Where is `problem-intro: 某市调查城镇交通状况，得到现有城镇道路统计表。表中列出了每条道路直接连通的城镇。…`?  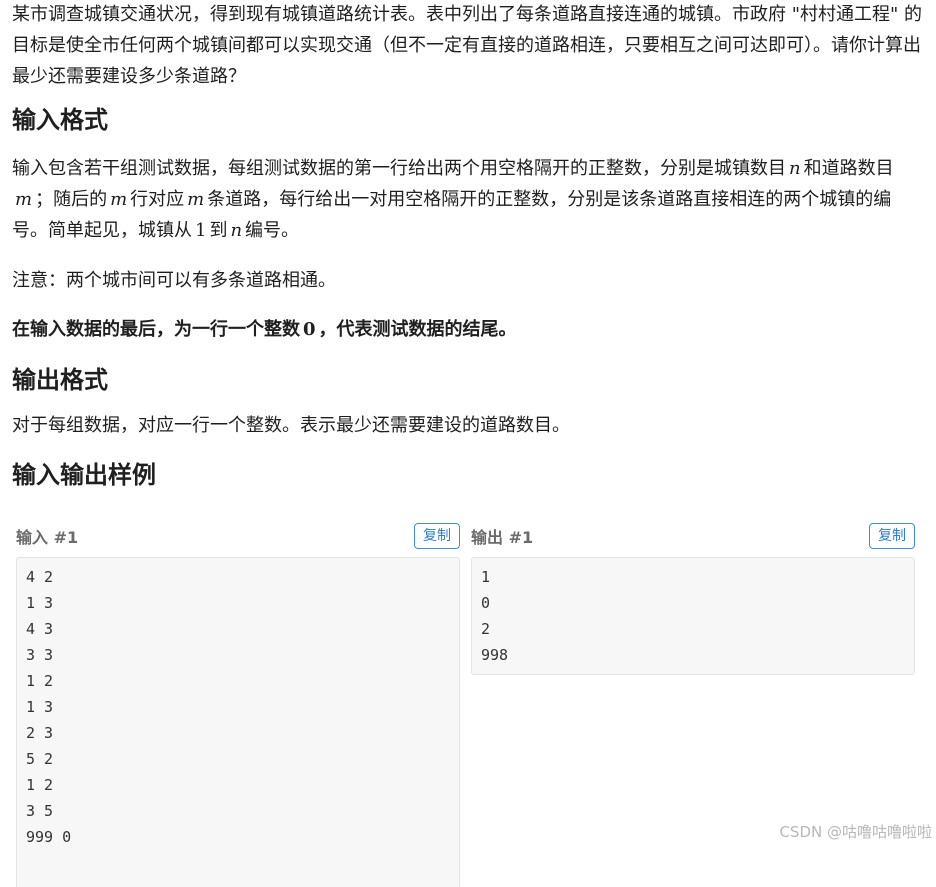 problem-intro: 某市调查城镇交通状况，得到现有城镇道路统计表。表中列出了每条道路直接连通的城镇。… is located at coordinates (467, 45).